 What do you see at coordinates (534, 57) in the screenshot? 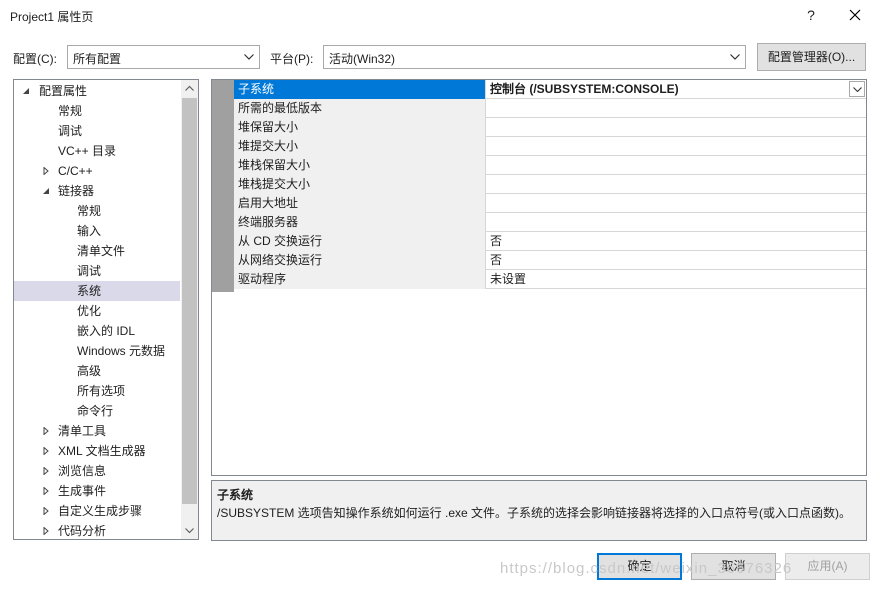
I see `platform-select: 活动(Win32)` at bounding box center [534, 57].